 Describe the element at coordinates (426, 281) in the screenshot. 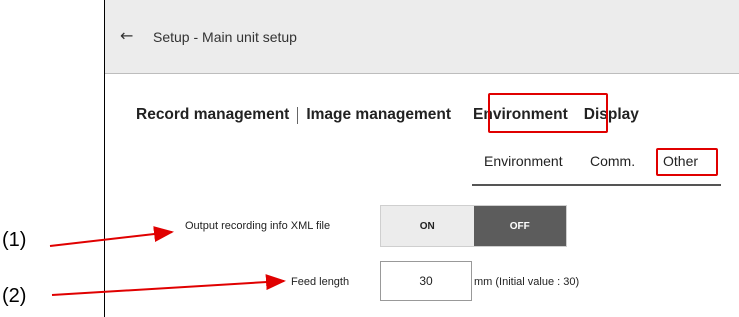

I see `feed-length-input: 30` at that location.